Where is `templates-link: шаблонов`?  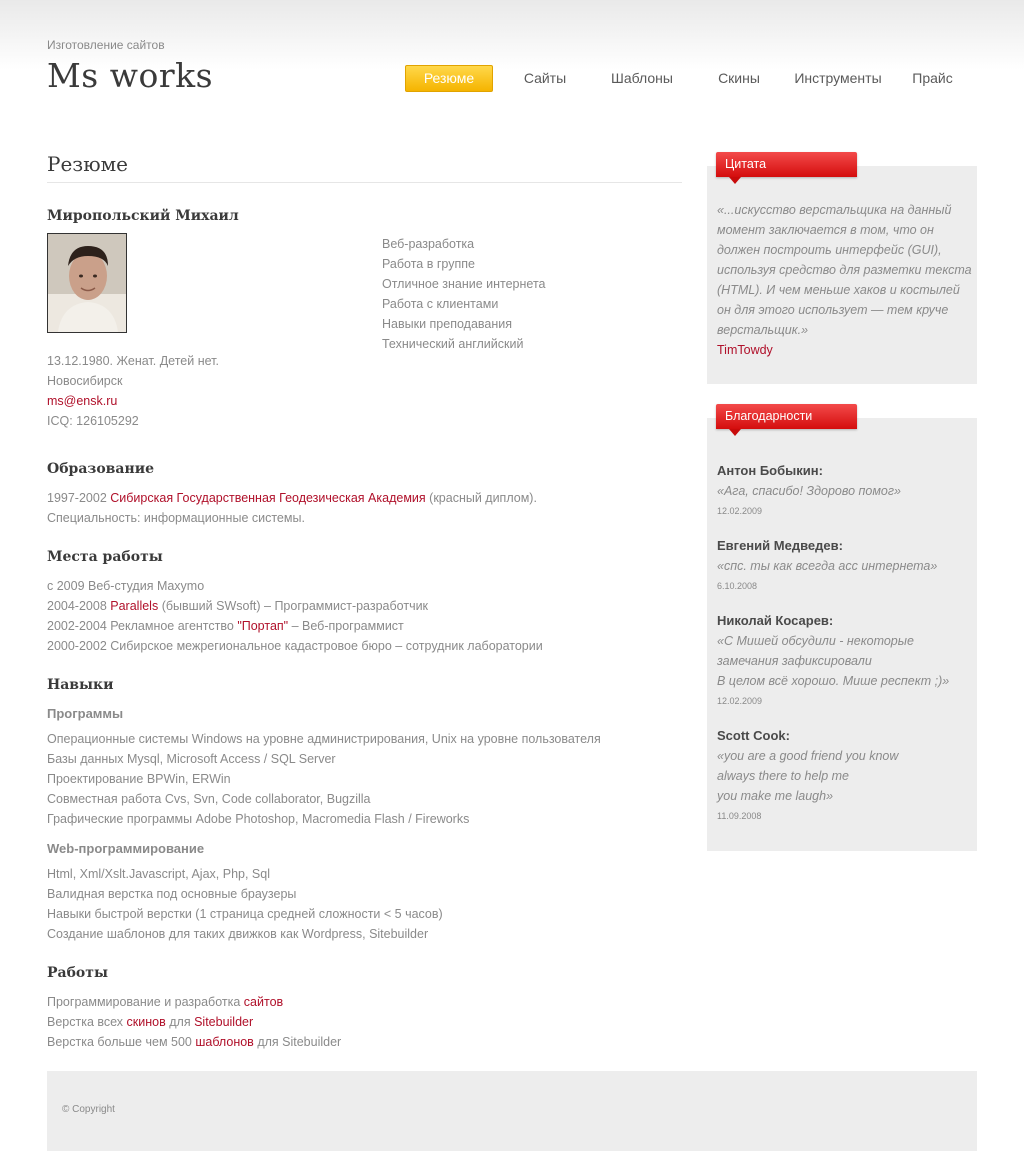 templates-link: шаблонов is located at coordinates (224, 1042).